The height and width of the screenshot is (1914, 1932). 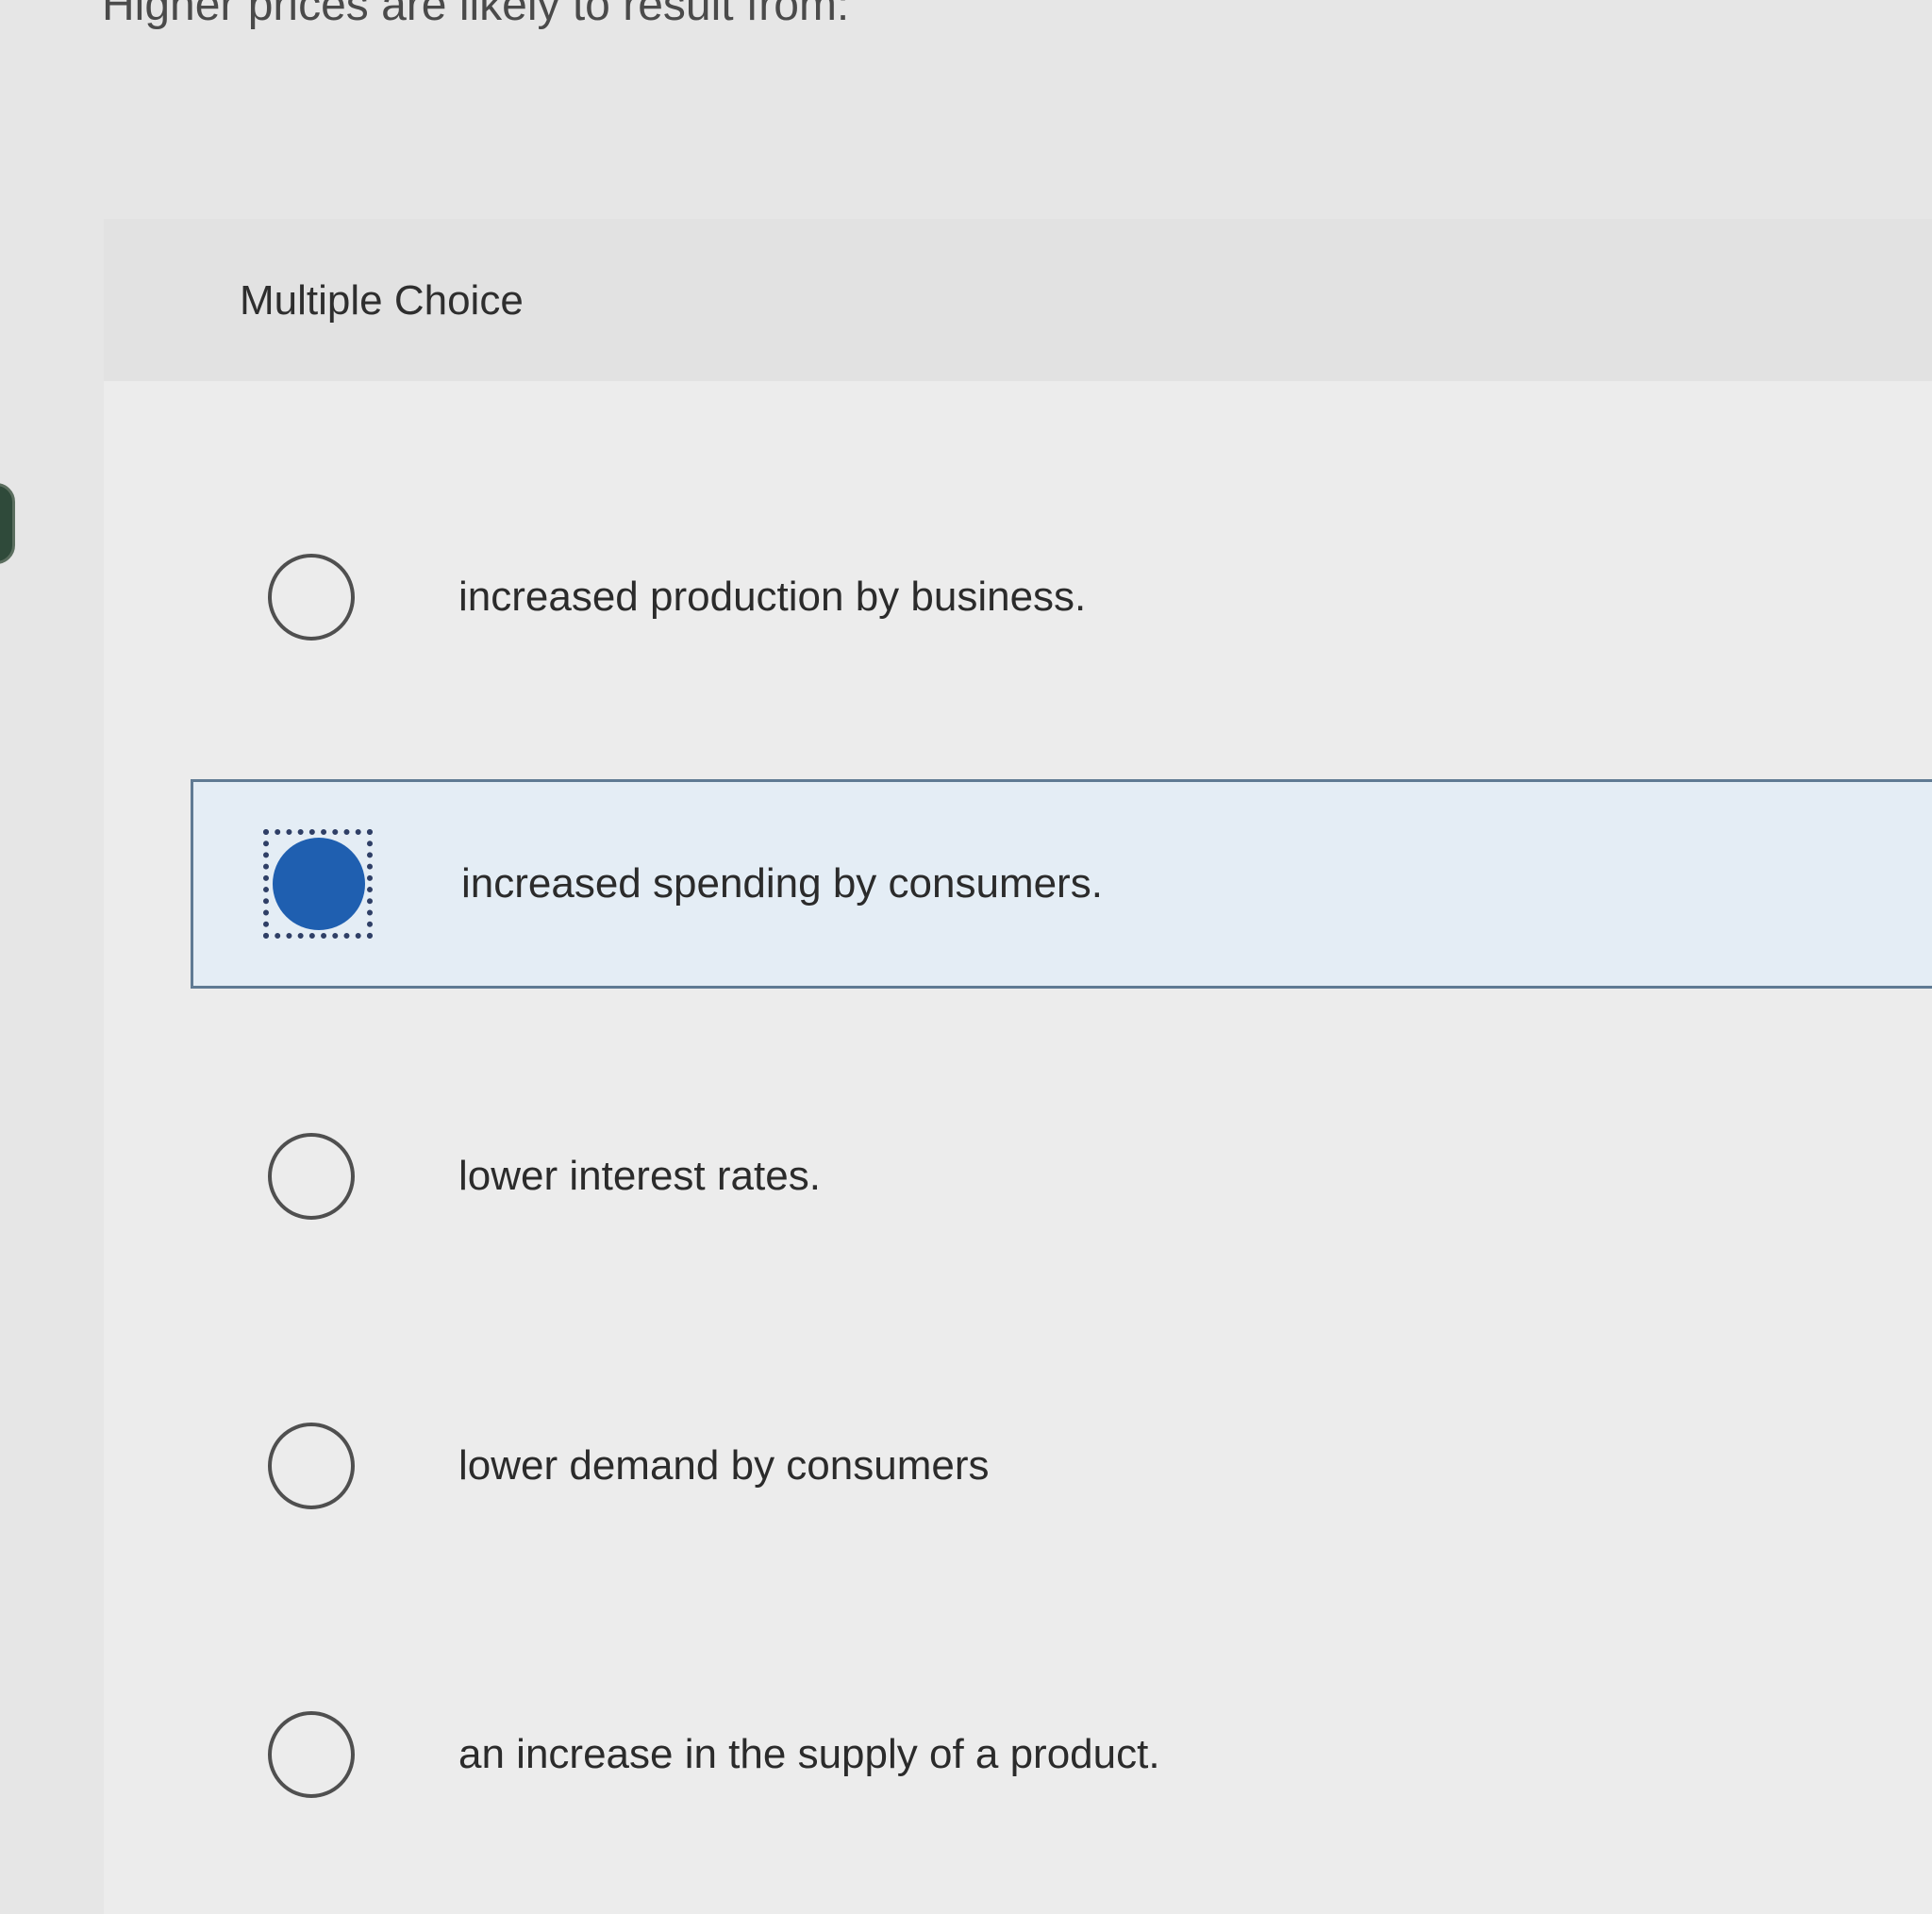 What do you see at coordinates (782, 883) in the screenshot?
I see `choice-label: increased spending by consumers.` at bounding box center [782, 883].